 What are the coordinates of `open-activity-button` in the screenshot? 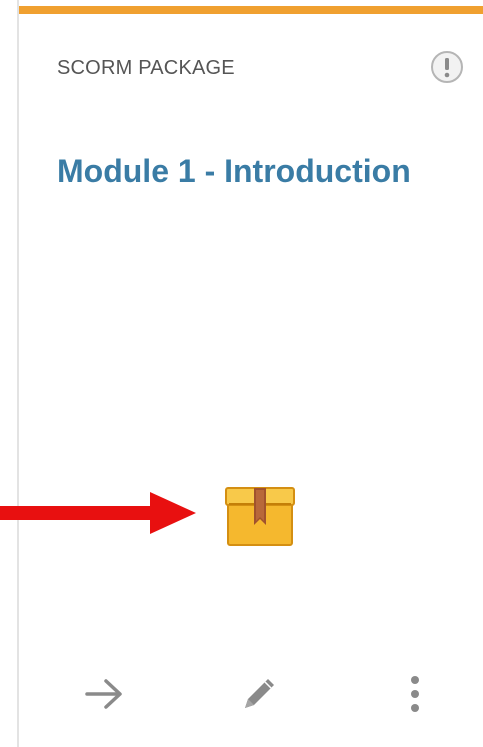 It's located at (104, 694).